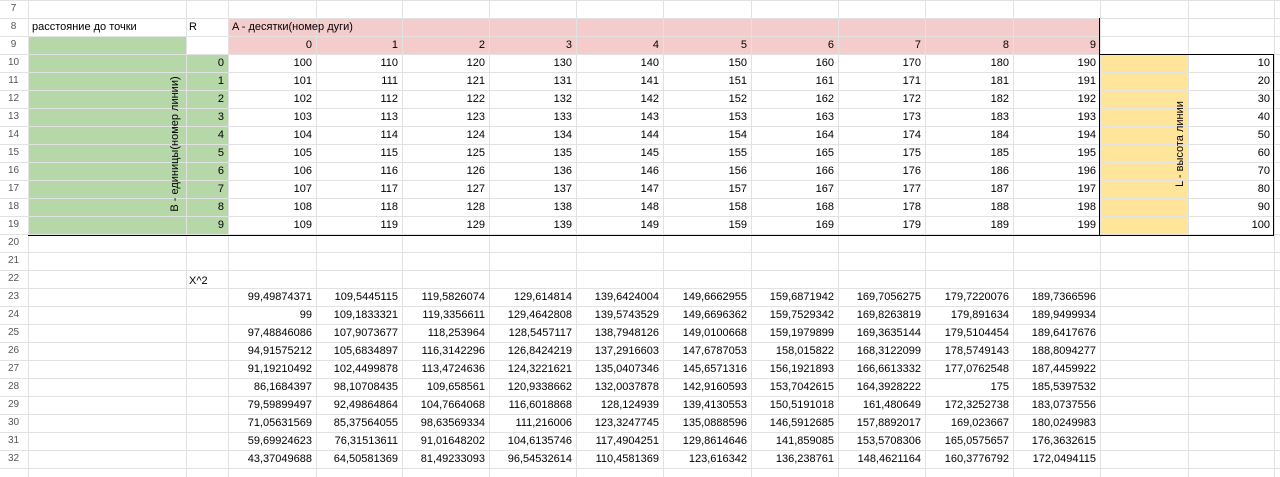  Describe the element at coordinates (618, 99) in the screenshot. I see `table-cell: 142` at that location.